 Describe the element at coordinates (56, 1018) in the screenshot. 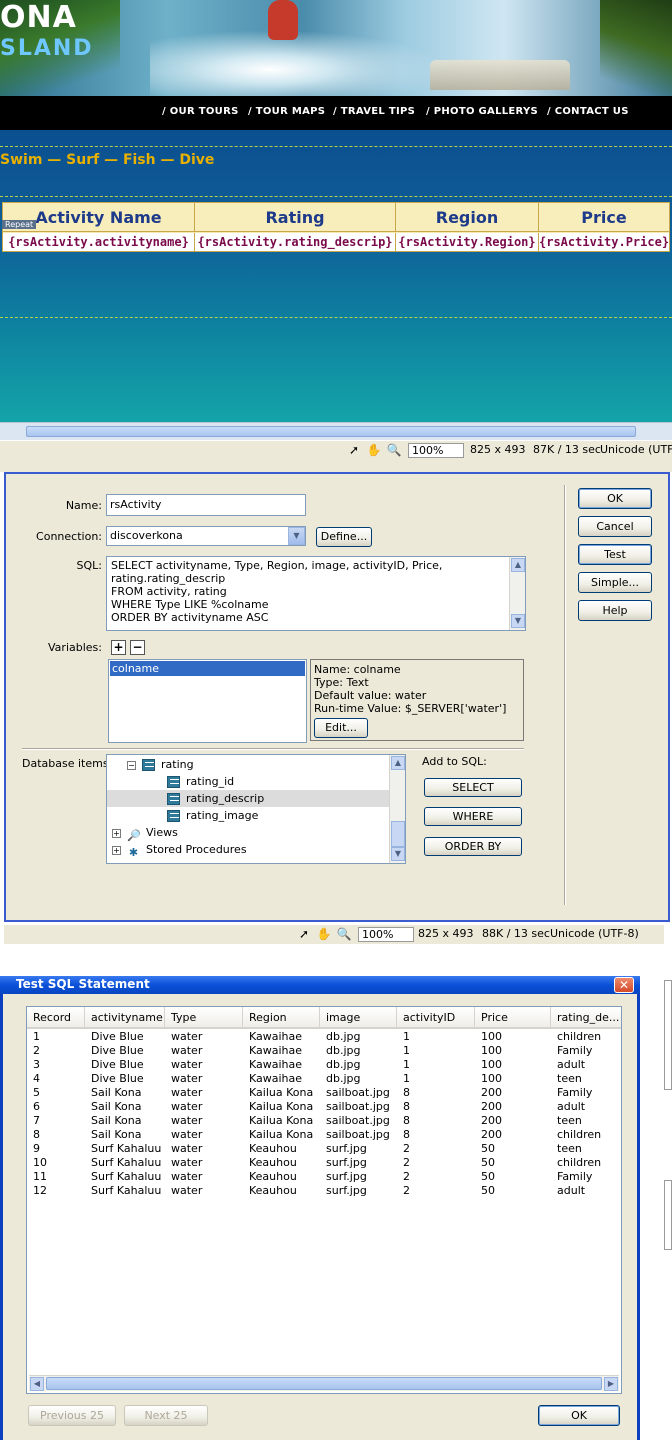

I see `grid-header-record: Record` at that location.